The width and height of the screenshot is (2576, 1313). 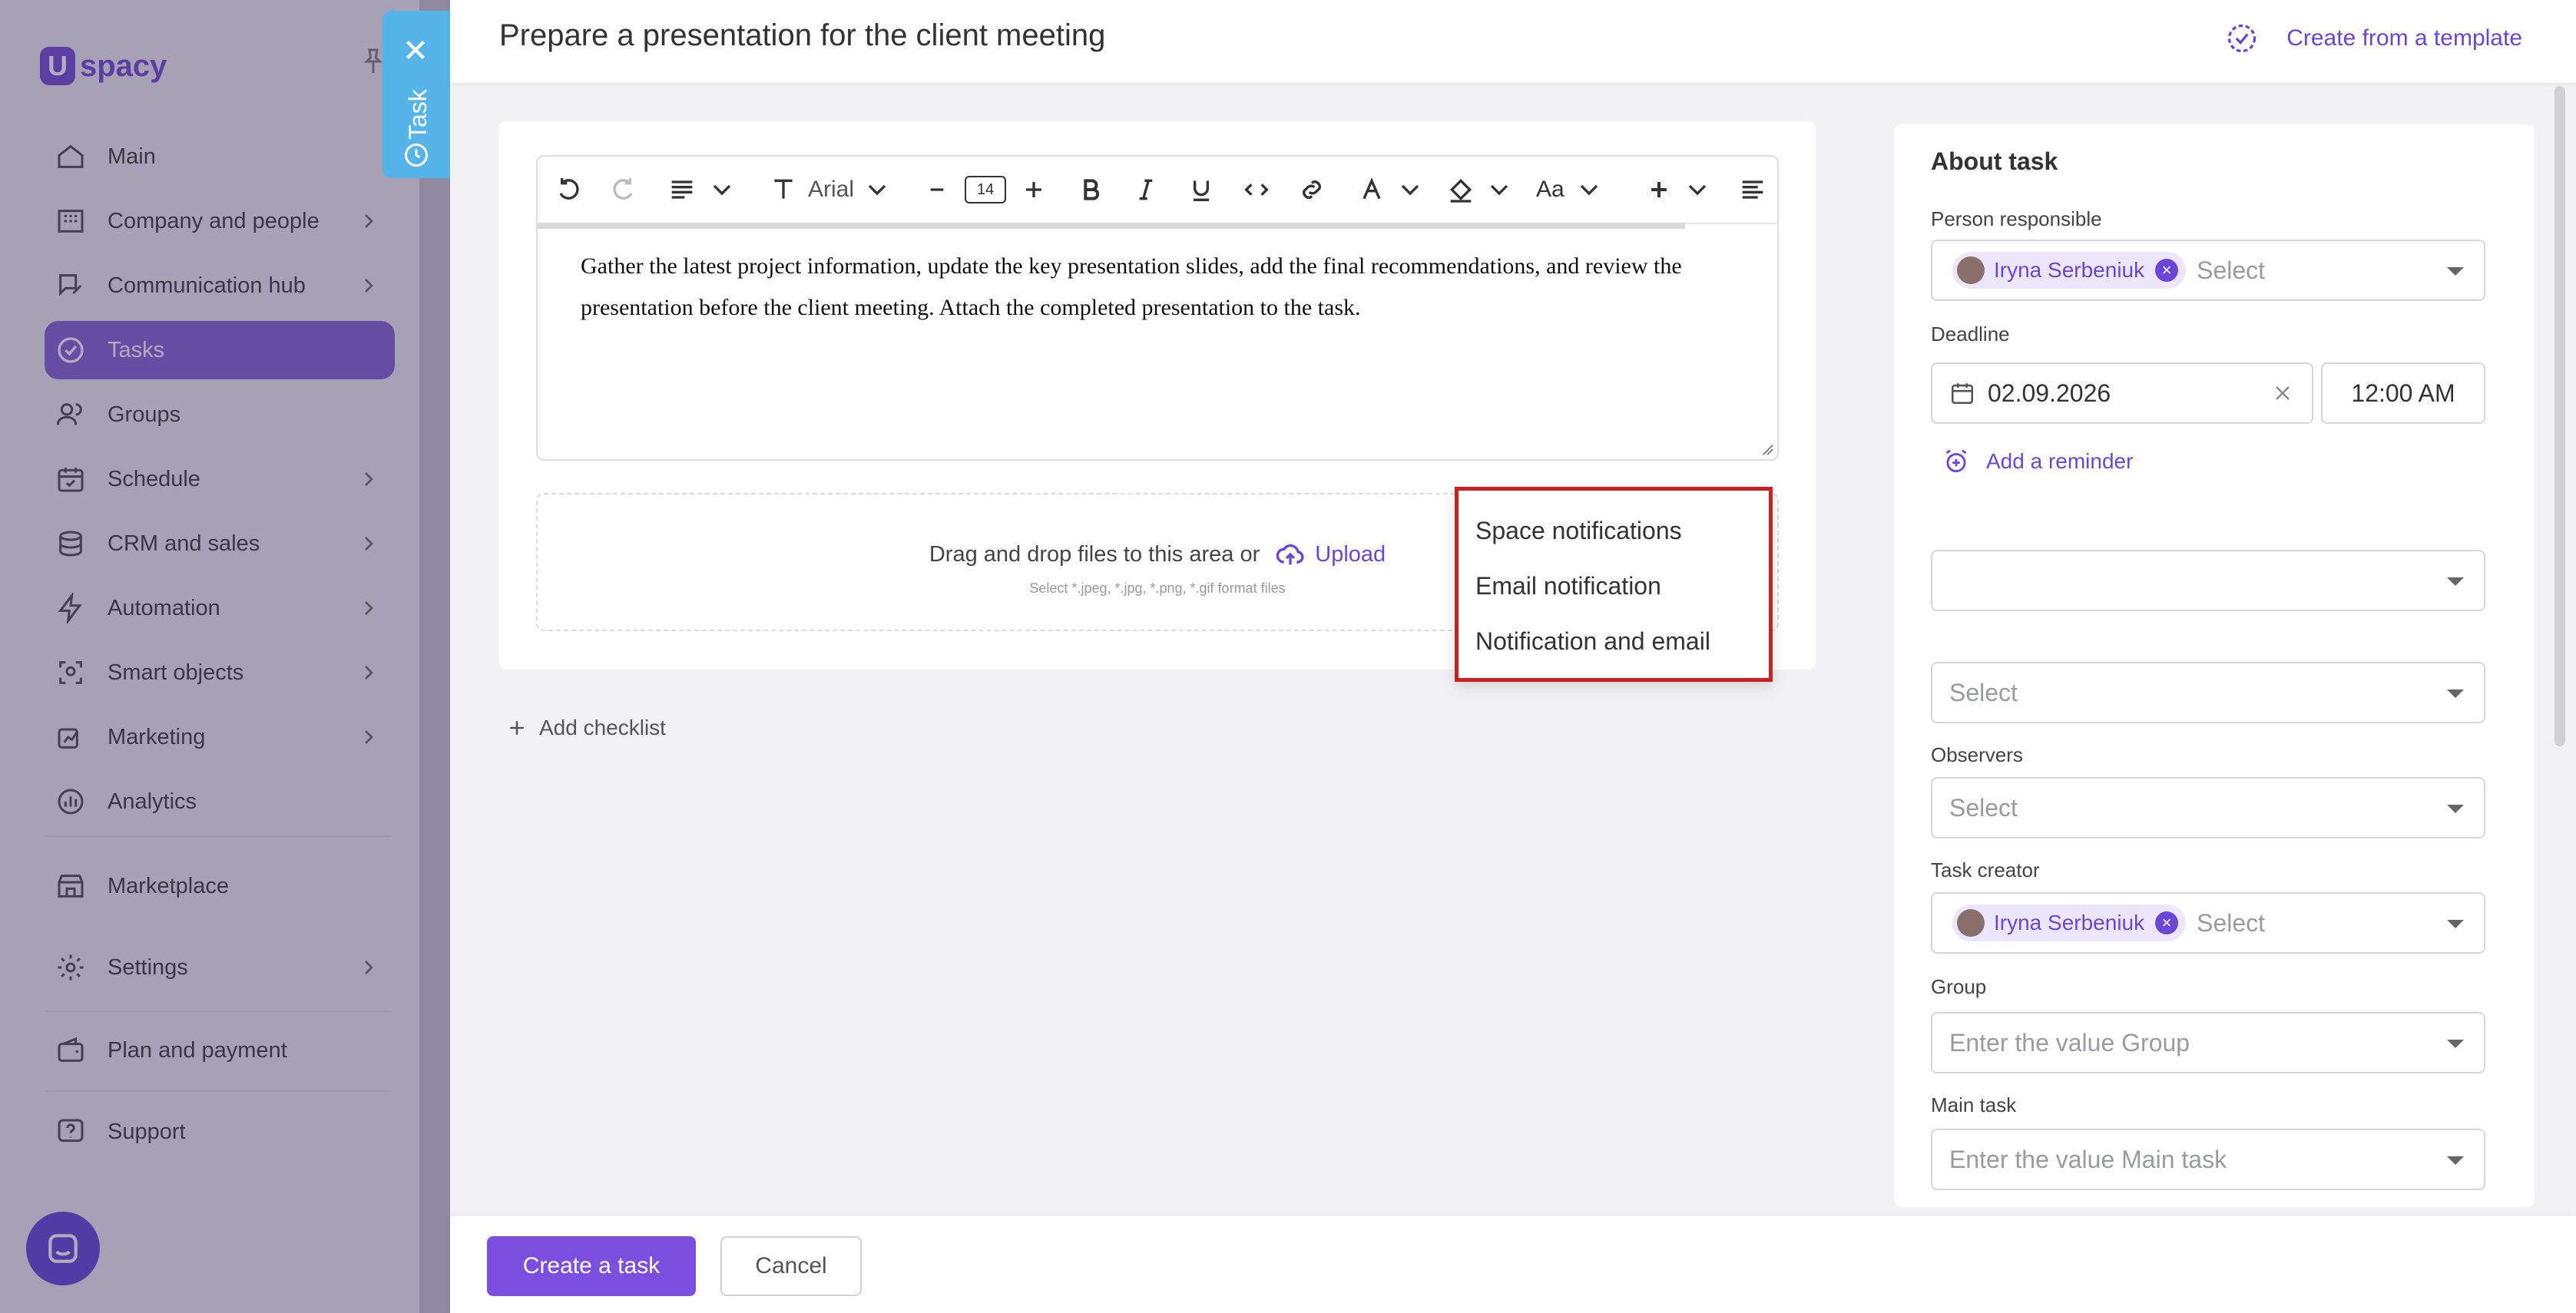 I want to click on redo-button, so click(x=623, y=189).